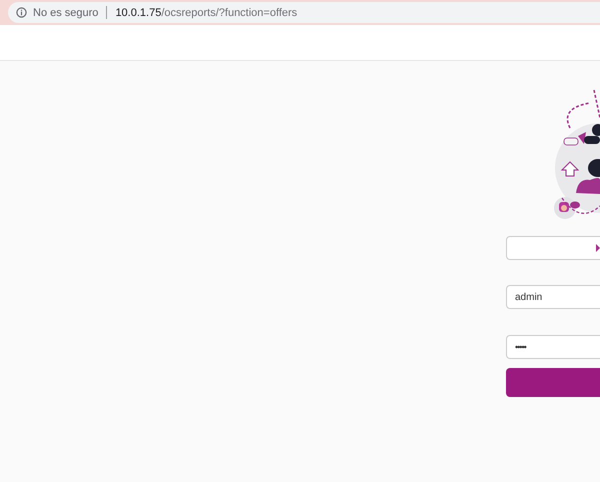  What do you see at coordinates (598, 248) in the screenshot?
I see `caret-icon` at bounding box center [598, 248].